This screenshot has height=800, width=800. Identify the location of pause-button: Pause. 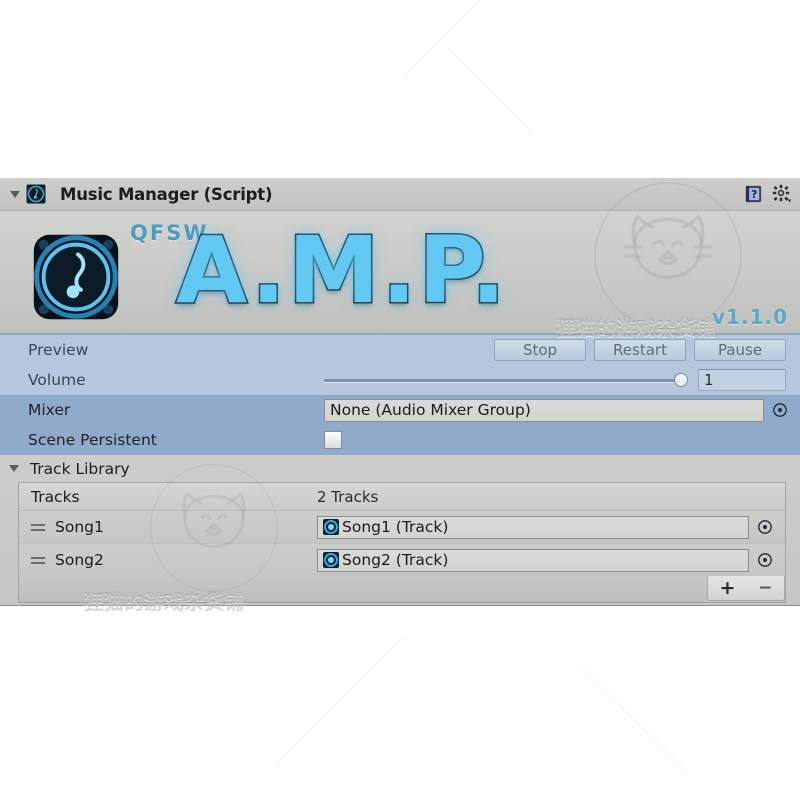
(740, 350).